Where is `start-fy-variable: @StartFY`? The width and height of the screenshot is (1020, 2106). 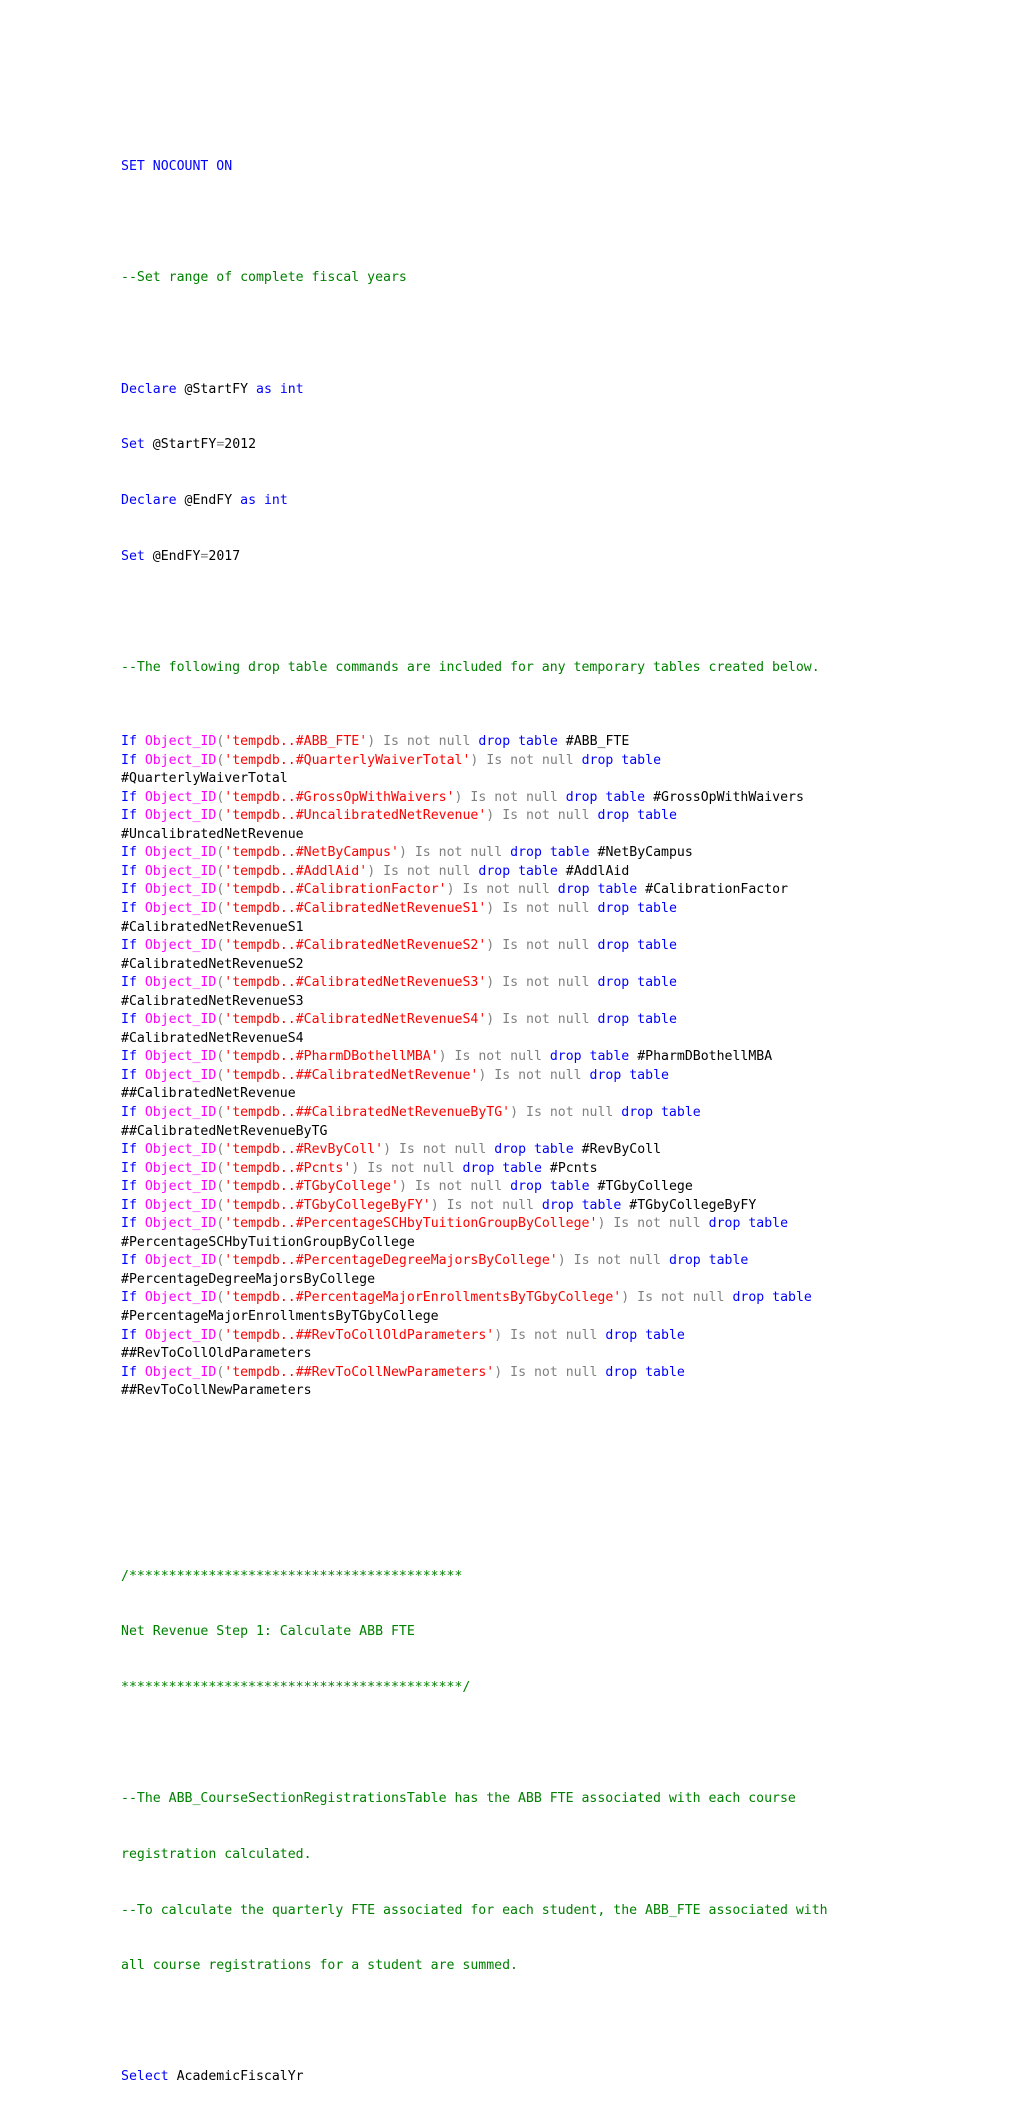 start-fy-variable: @StartFY is located at coordinates (216, 389).